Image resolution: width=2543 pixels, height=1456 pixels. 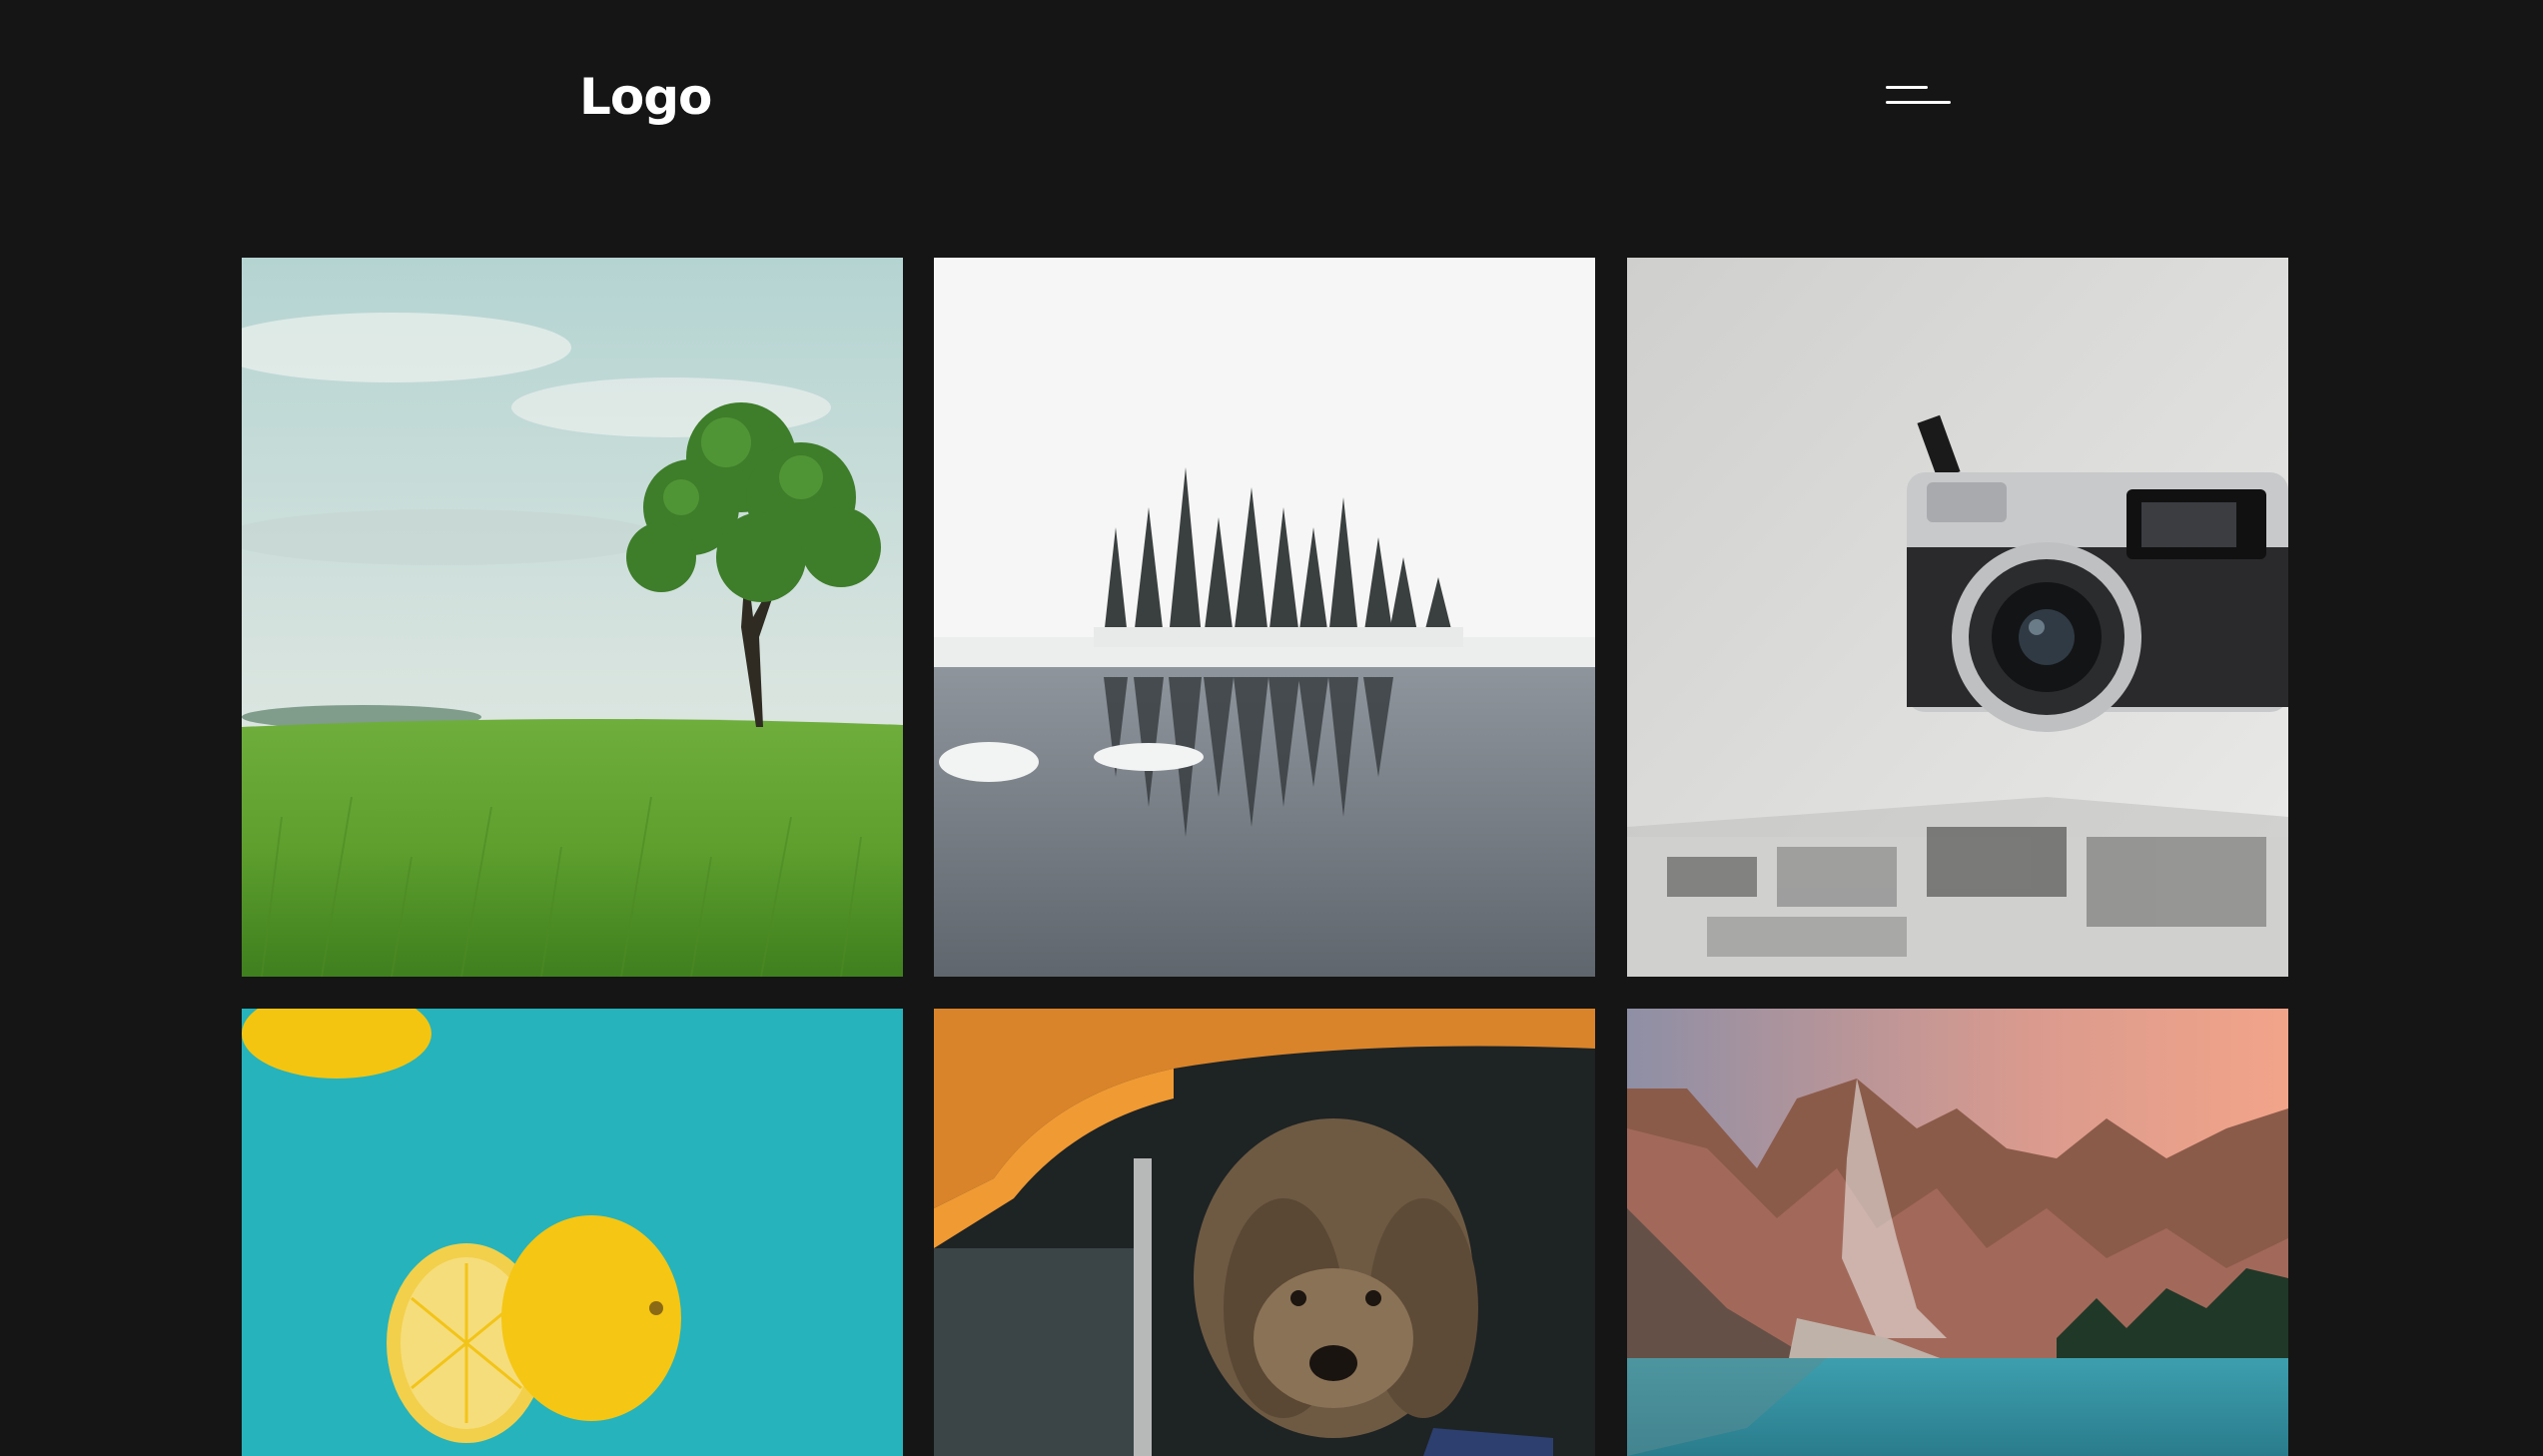 I want to click on gallery-item-snowy-lake, so click(x=1264, y=618).